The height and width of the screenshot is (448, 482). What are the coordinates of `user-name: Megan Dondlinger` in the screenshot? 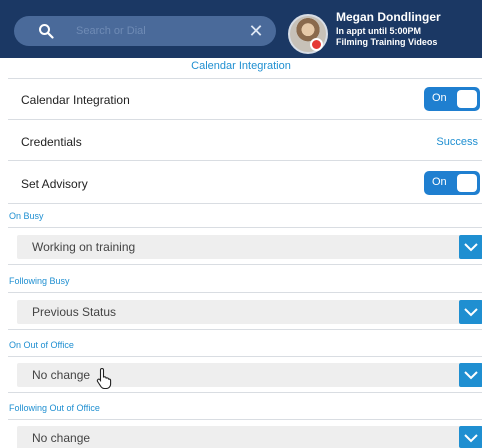 It's located at (388, 17).